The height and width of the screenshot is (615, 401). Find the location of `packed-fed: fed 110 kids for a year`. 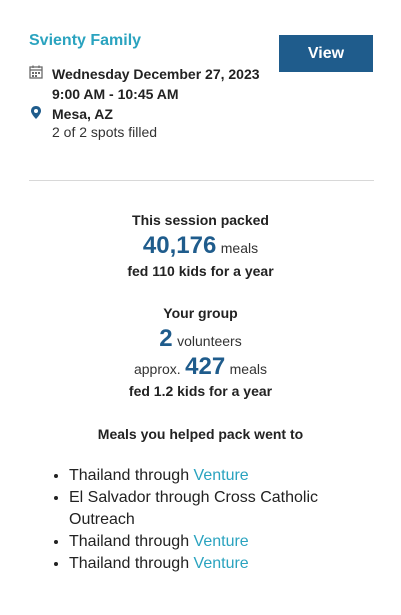

packed-fed: fed 110 kids for a year is located at coordinates (200, 271).